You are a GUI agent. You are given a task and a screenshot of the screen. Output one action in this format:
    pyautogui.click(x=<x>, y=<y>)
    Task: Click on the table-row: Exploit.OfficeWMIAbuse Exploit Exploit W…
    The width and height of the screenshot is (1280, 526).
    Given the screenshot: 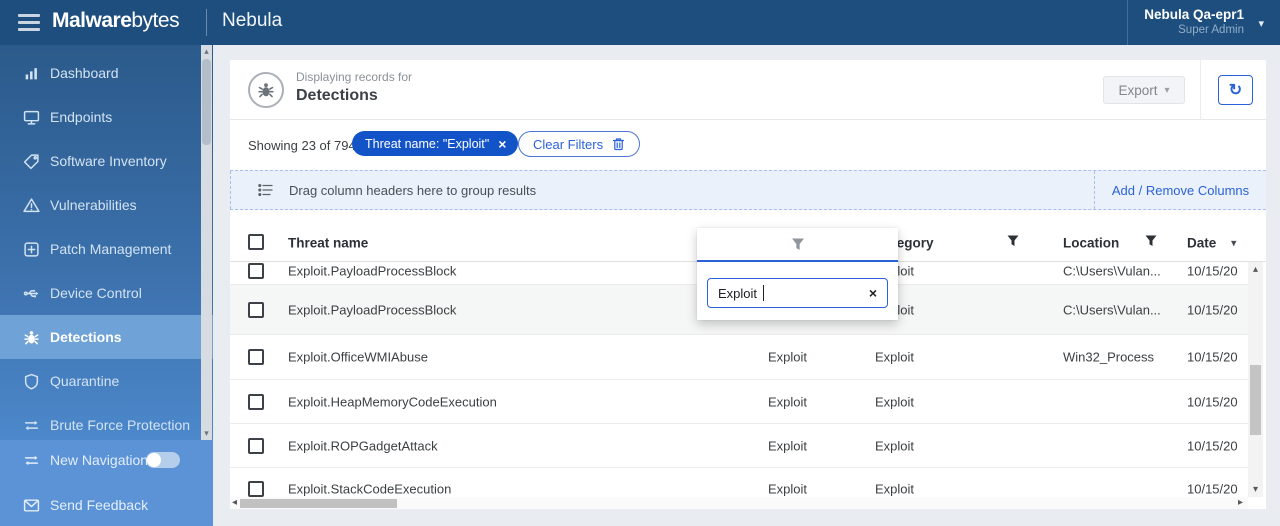 What is the action you would take?
    pyautogui.click(x=739, y=357)
    